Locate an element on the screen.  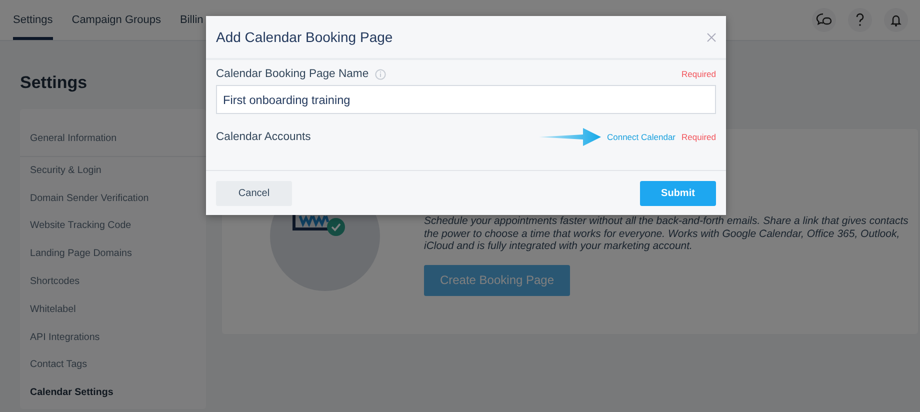
page-title: Settings is located at coordinates (54, 83).